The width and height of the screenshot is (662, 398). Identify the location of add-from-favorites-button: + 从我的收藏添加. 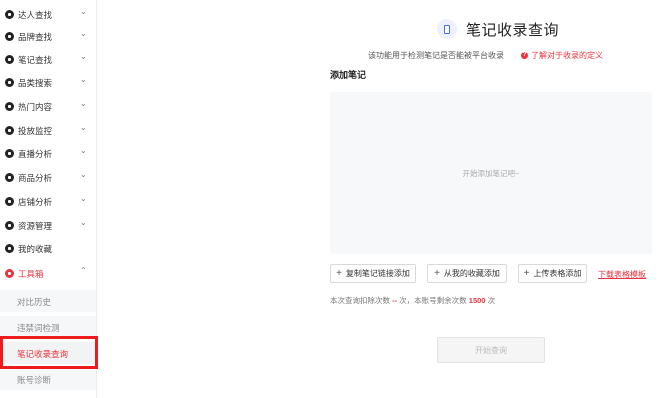
(467, 273).